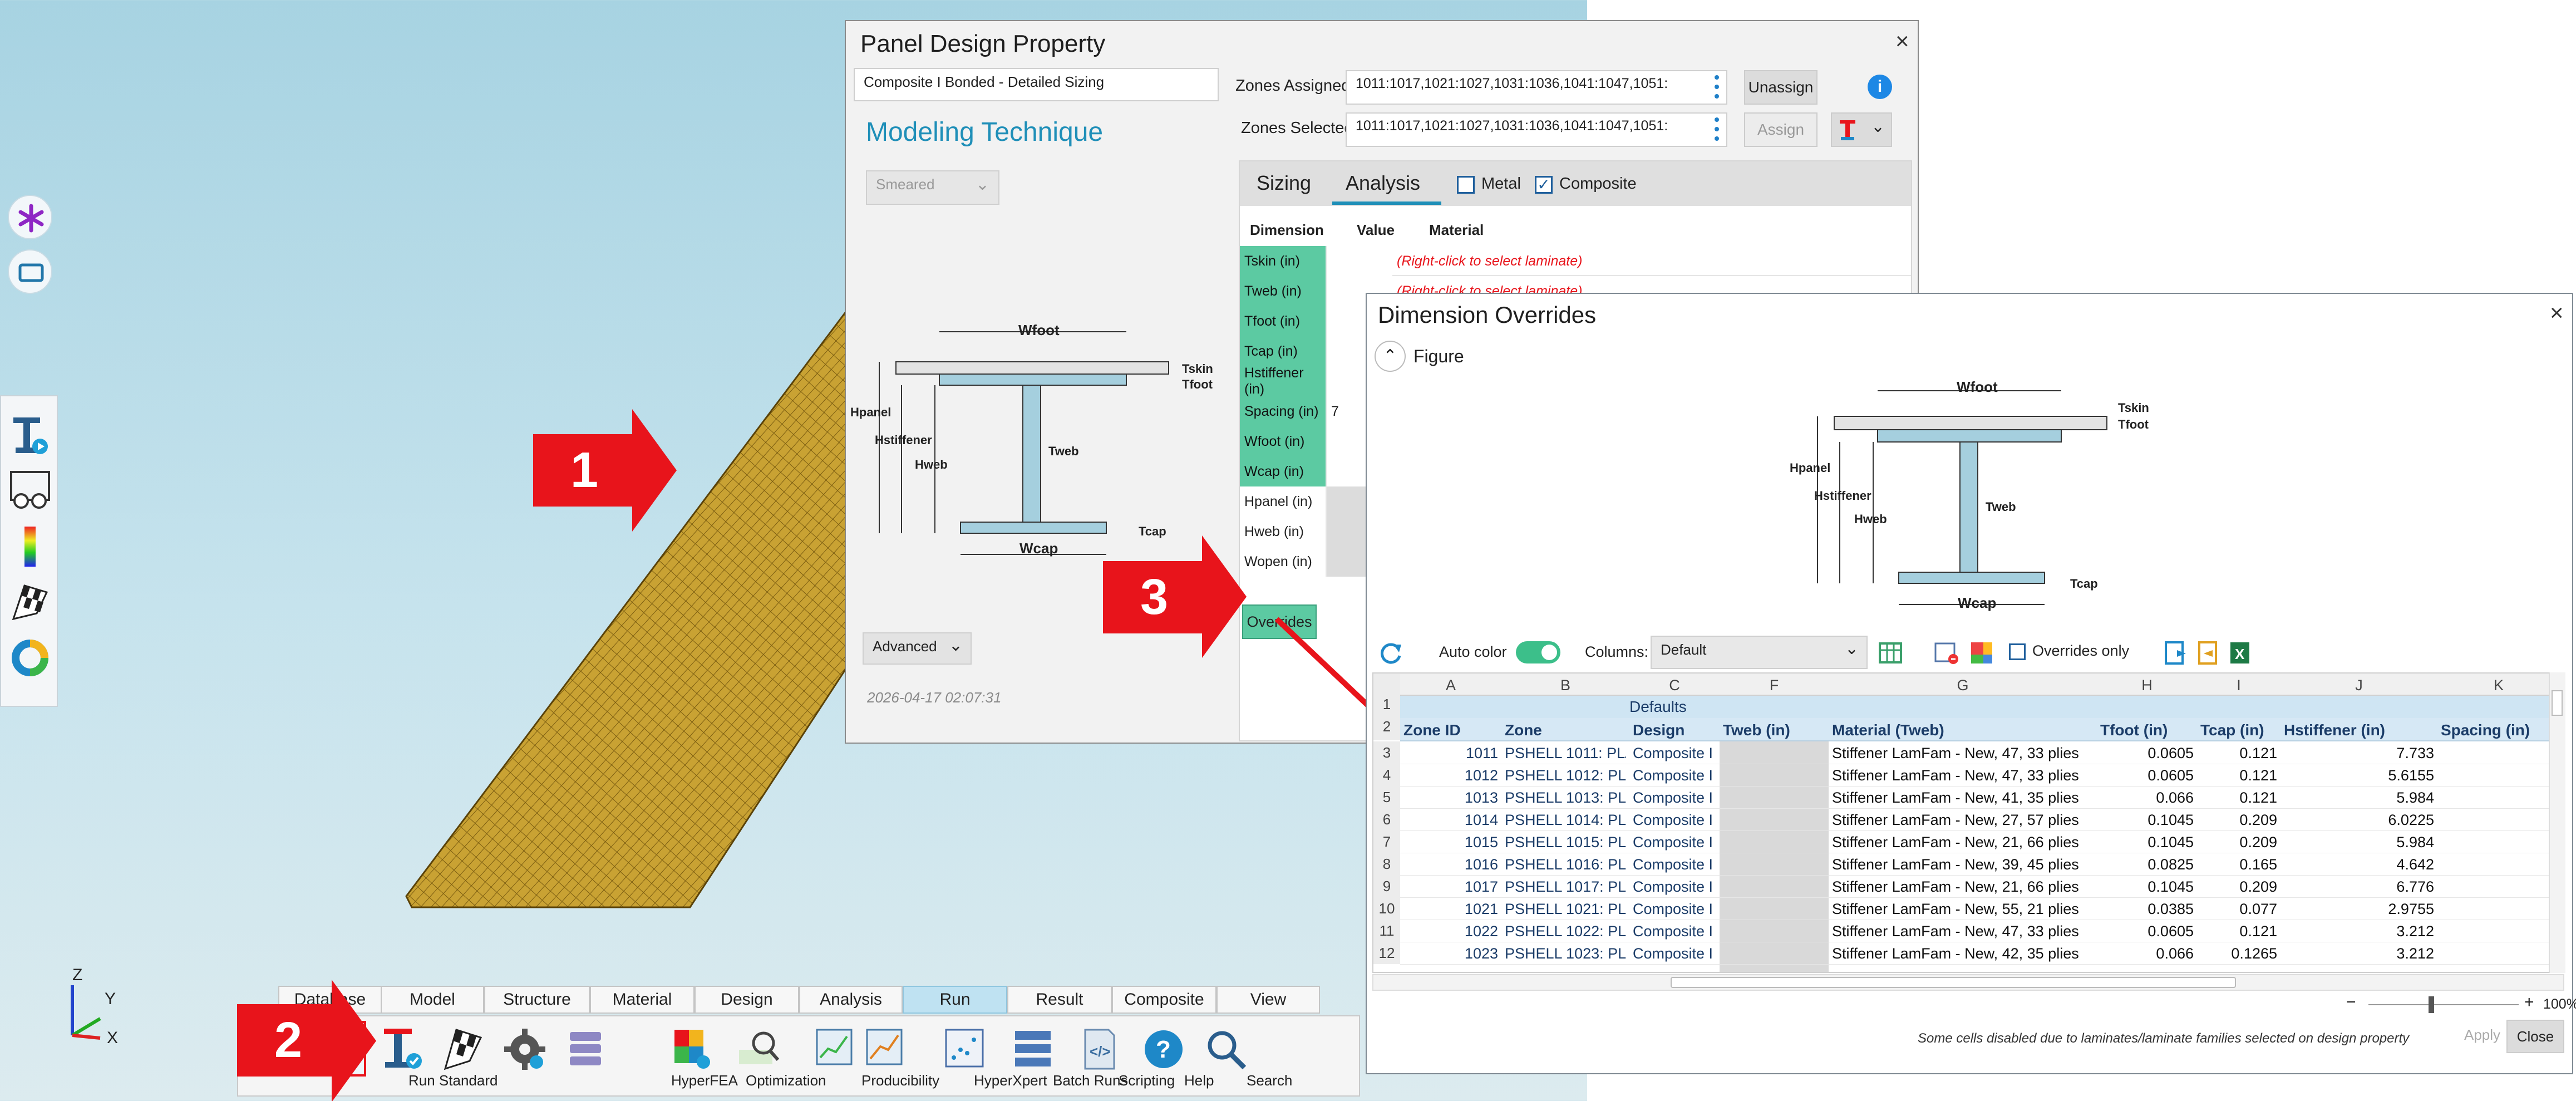  Describe the element at coordinates (642, 1000) in the screenshot. I see `ribbon-tab: Material` at that location.